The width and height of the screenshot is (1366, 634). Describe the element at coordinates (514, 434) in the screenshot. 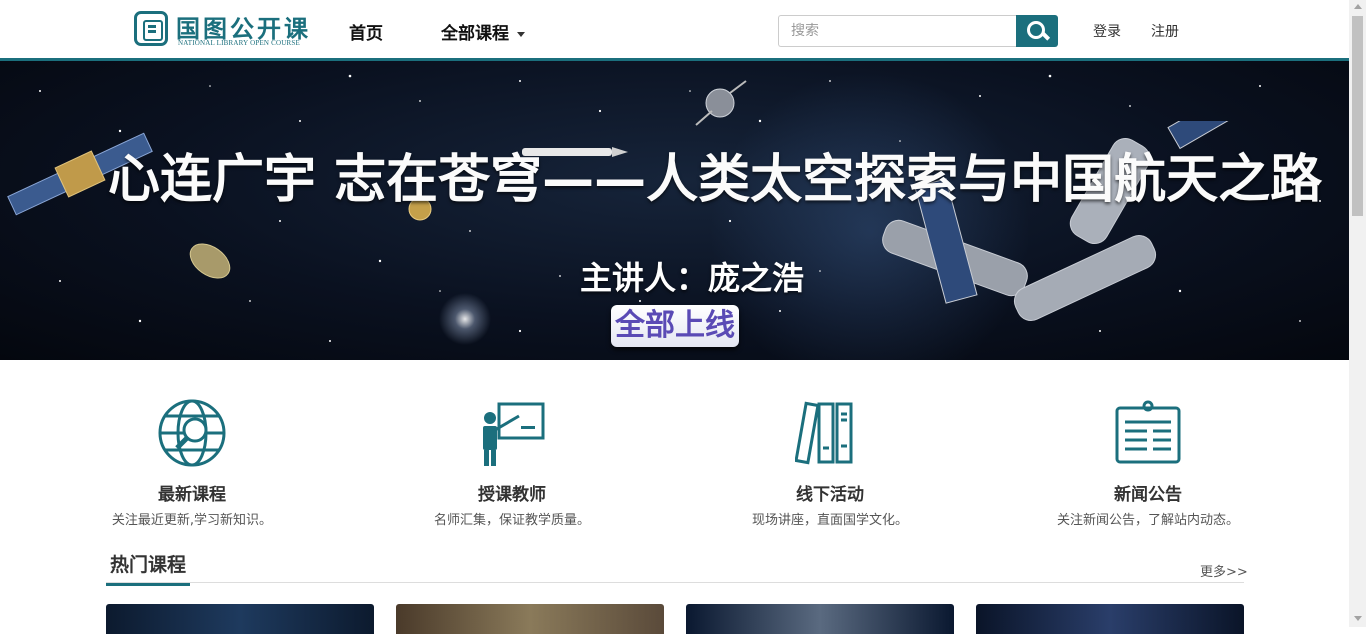

I see `teacher-board-icon` at that location.